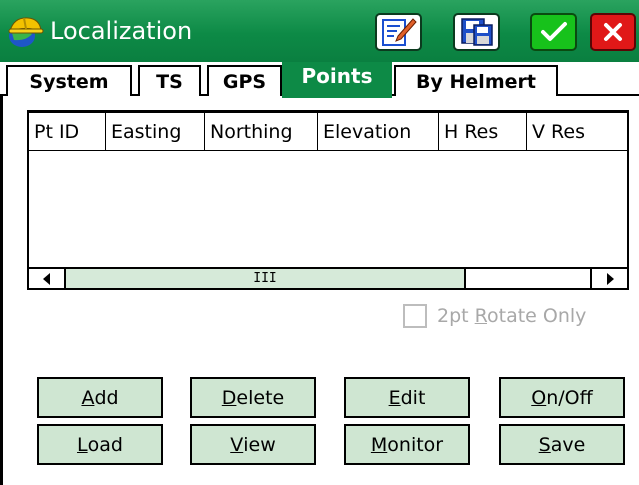  I want to click on load-button: Load, so click(100, 444).